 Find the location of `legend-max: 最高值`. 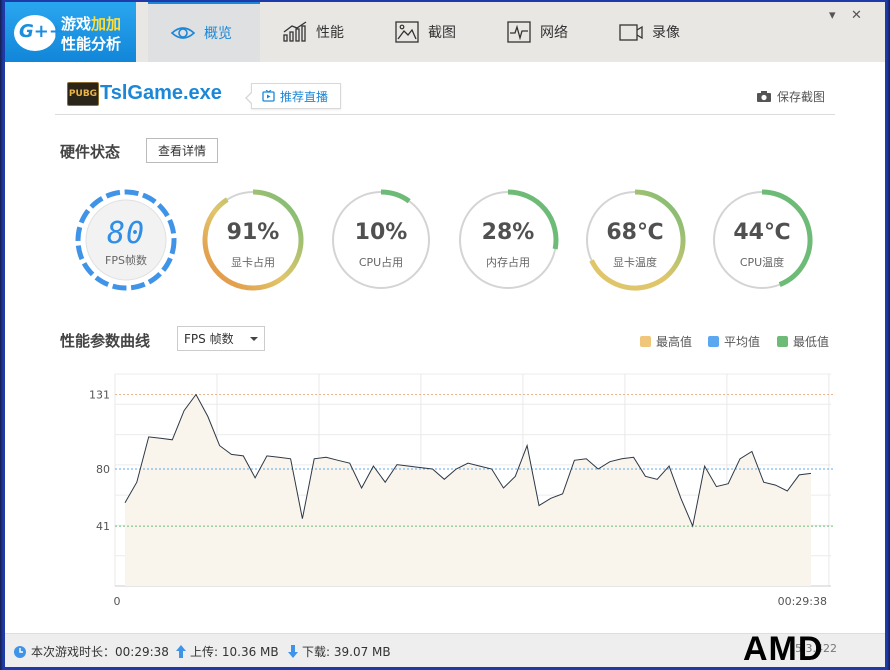

legend-max: 最高值 is located at coordinates (666, 341).